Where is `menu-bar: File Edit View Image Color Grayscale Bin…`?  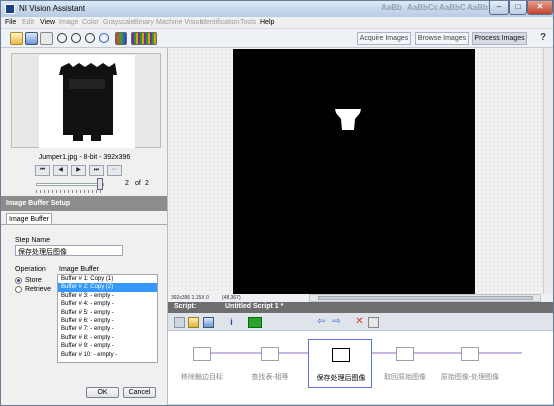 menu-bar: File Edit View Image Color Grayscale Bin… is located at coordinates (277, 23).